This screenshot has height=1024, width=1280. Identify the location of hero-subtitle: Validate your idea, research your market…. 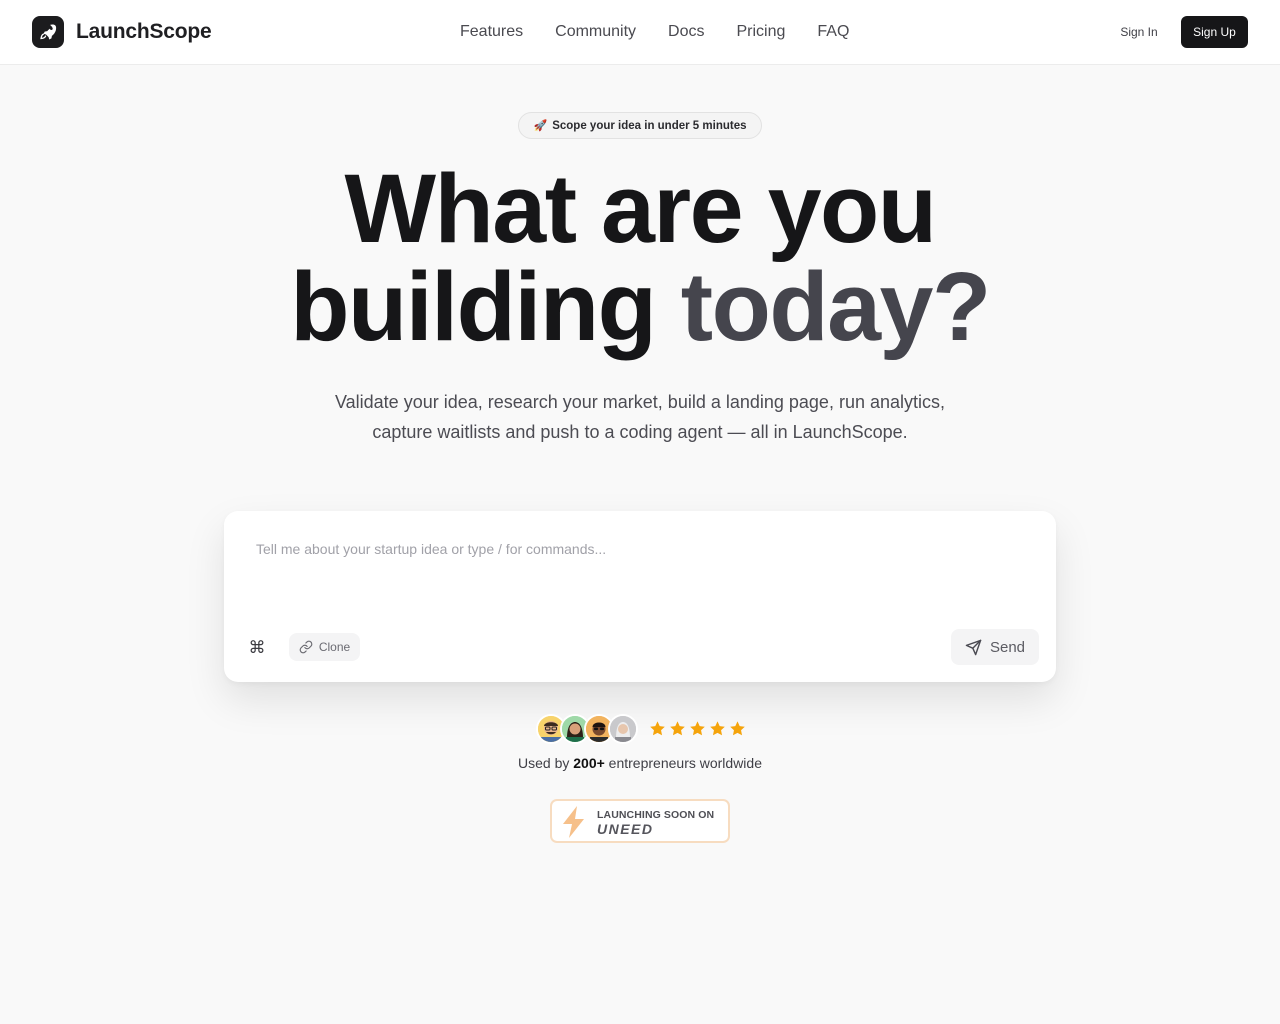
(640, 417).